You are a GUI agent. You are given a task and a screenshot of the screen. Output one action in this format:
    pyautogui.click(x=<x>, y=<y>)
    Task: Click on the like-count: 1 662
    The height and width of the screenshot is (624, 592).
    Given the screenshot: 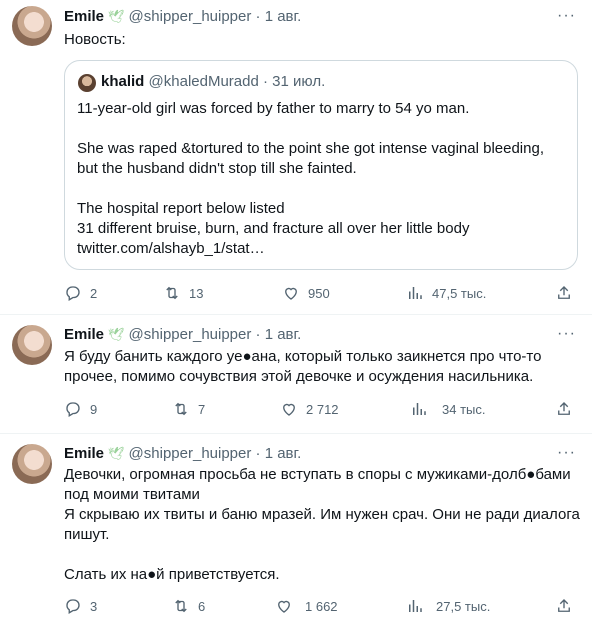 What is the action you would take?
    pyautogui.click(x=321, y=606)
    